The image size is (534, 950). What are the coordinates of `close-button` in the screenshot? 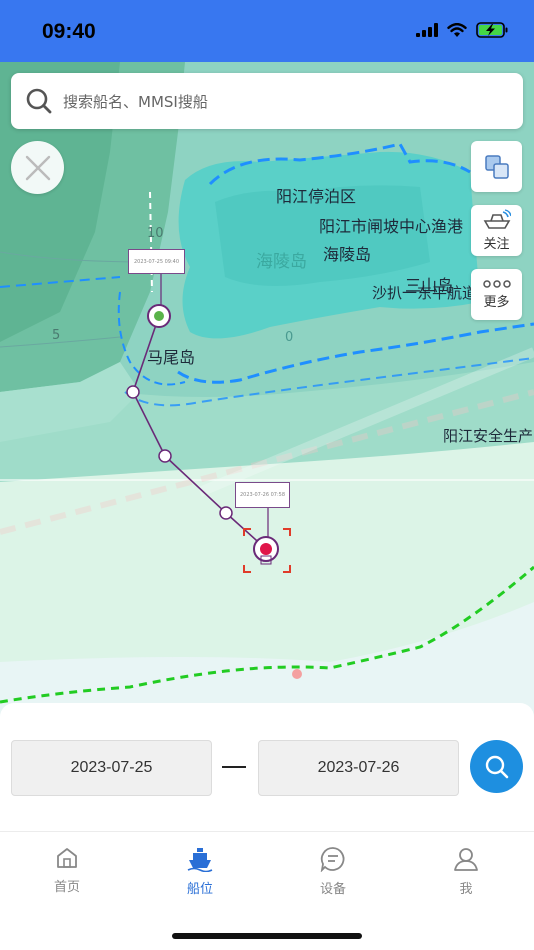 It's located at (37, 167).